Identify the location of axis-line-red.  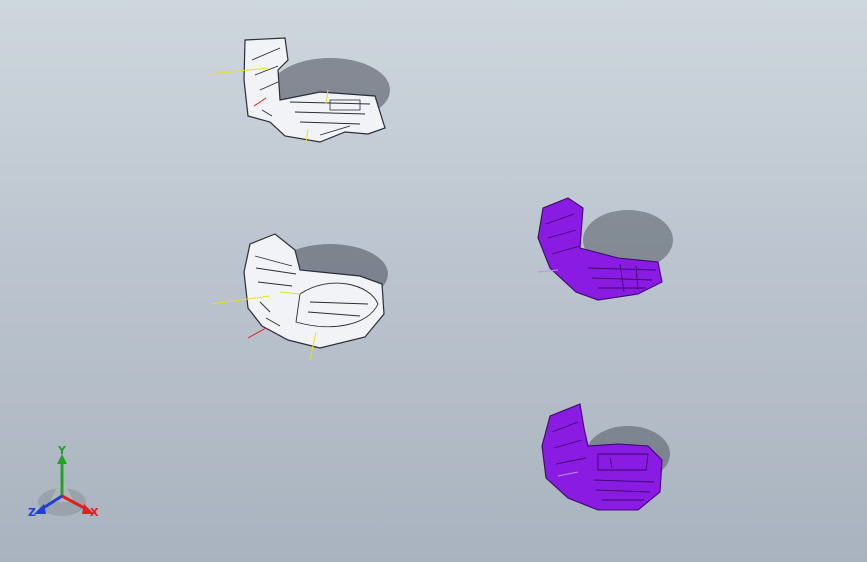
(257, 333).